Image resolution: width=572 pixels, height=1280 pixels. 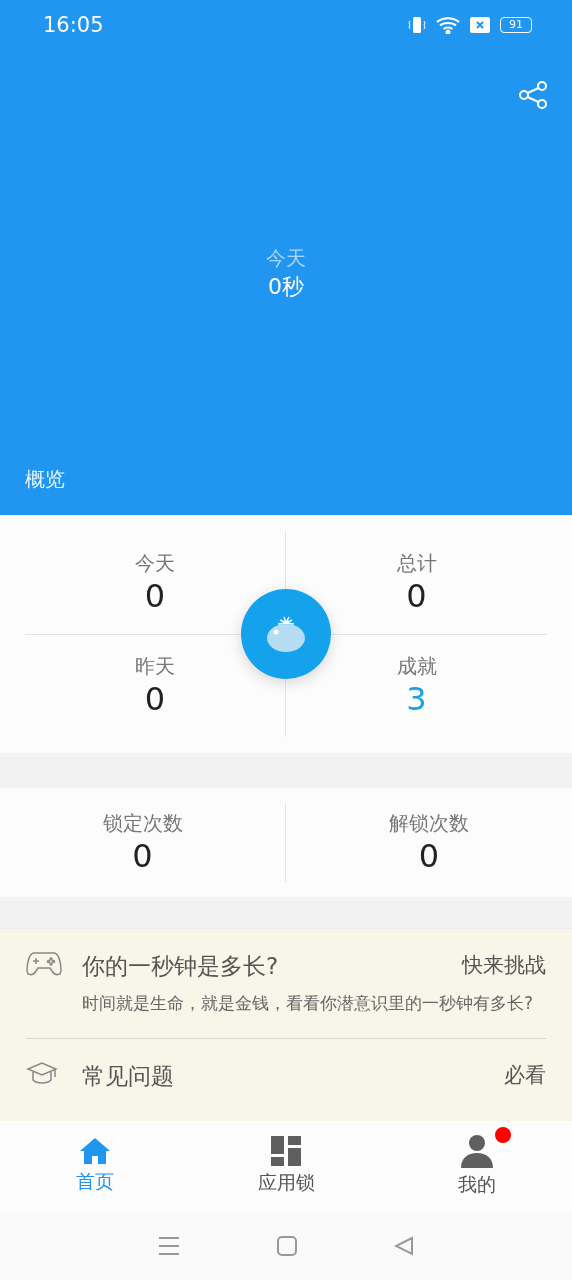 I want to click on stat-label: 总计, so click(x=416, y=563).